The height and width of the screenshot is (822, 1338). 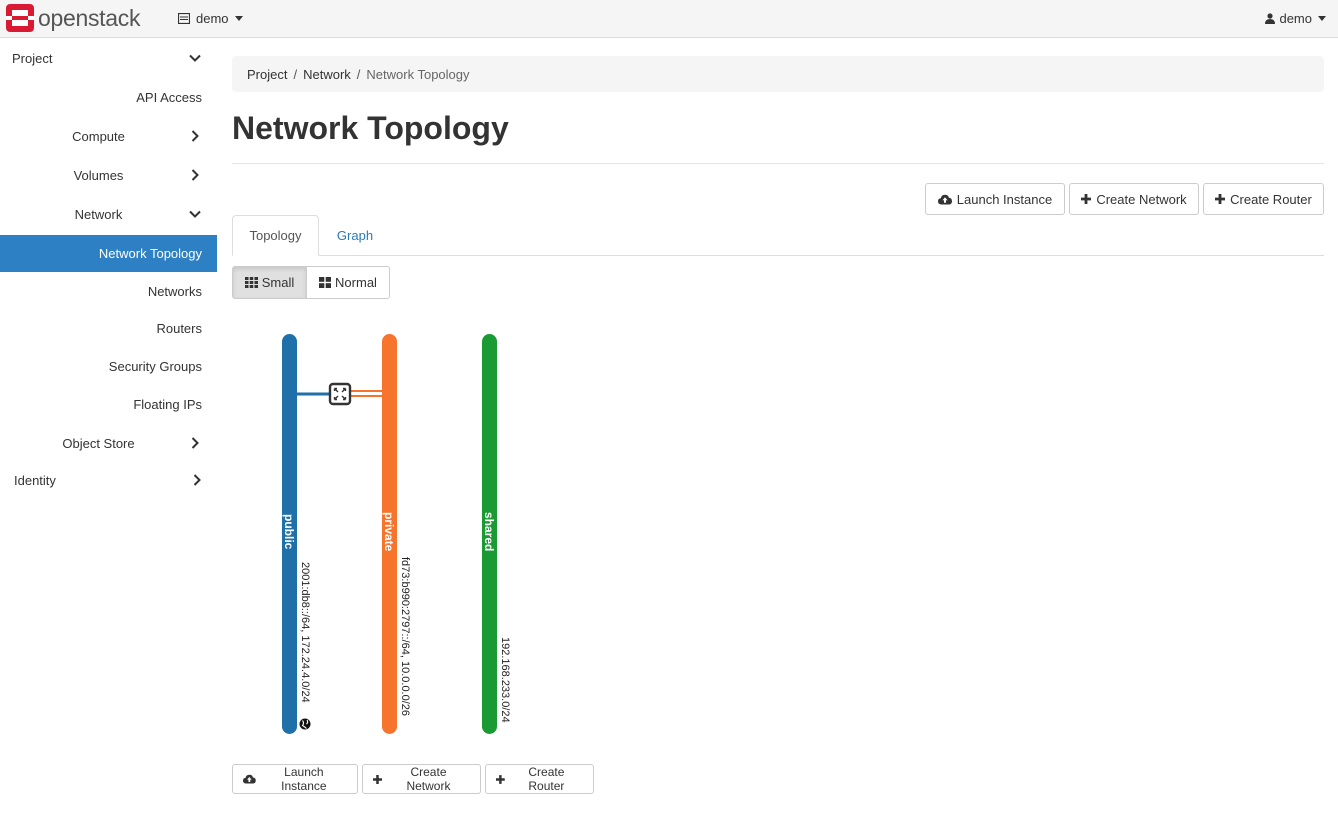 What do you see at coordinates (108, 328) in the screenshot?
I see `sidebar-item-routers: Routers` at bounding box center [108, 328].